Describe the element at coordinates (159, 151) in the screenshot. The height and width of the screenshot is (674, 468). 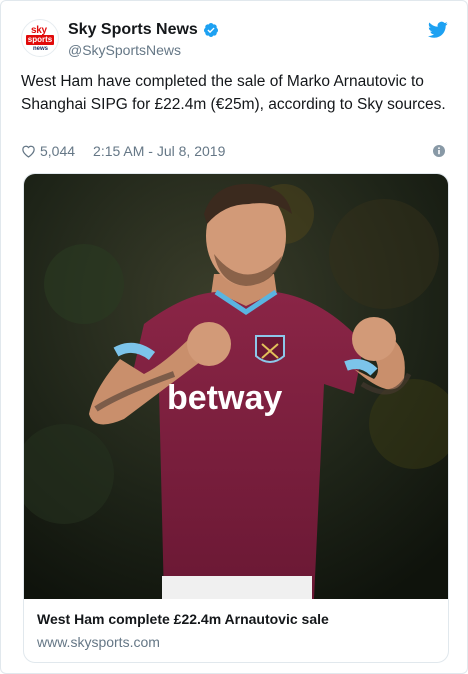
I see `tweet-timestamp: 2:15 AM - Jul 8, 2019` at that location.